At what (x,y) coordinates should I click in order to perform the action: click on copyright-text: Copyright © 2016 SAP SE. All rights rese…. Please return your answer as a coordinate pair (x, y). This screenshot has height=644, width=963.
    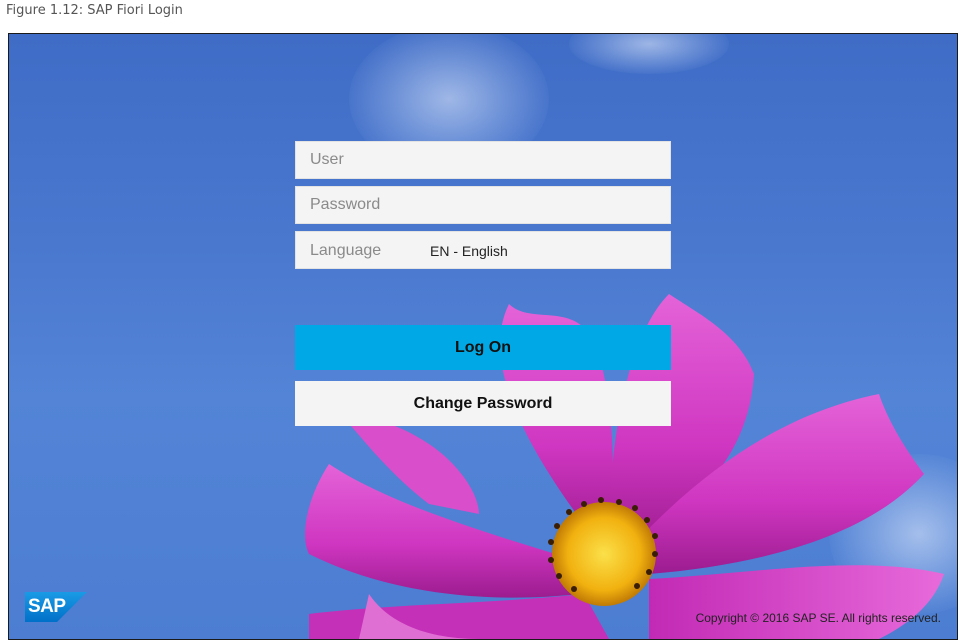
    Looking at the image, I should click on (818, 618).